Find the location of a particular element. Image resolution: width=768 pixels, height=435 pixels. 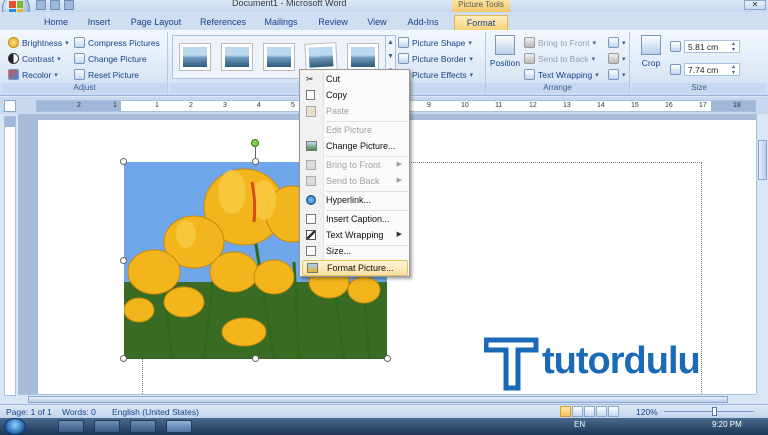

paste-icon is located at coordinates (311, 111).